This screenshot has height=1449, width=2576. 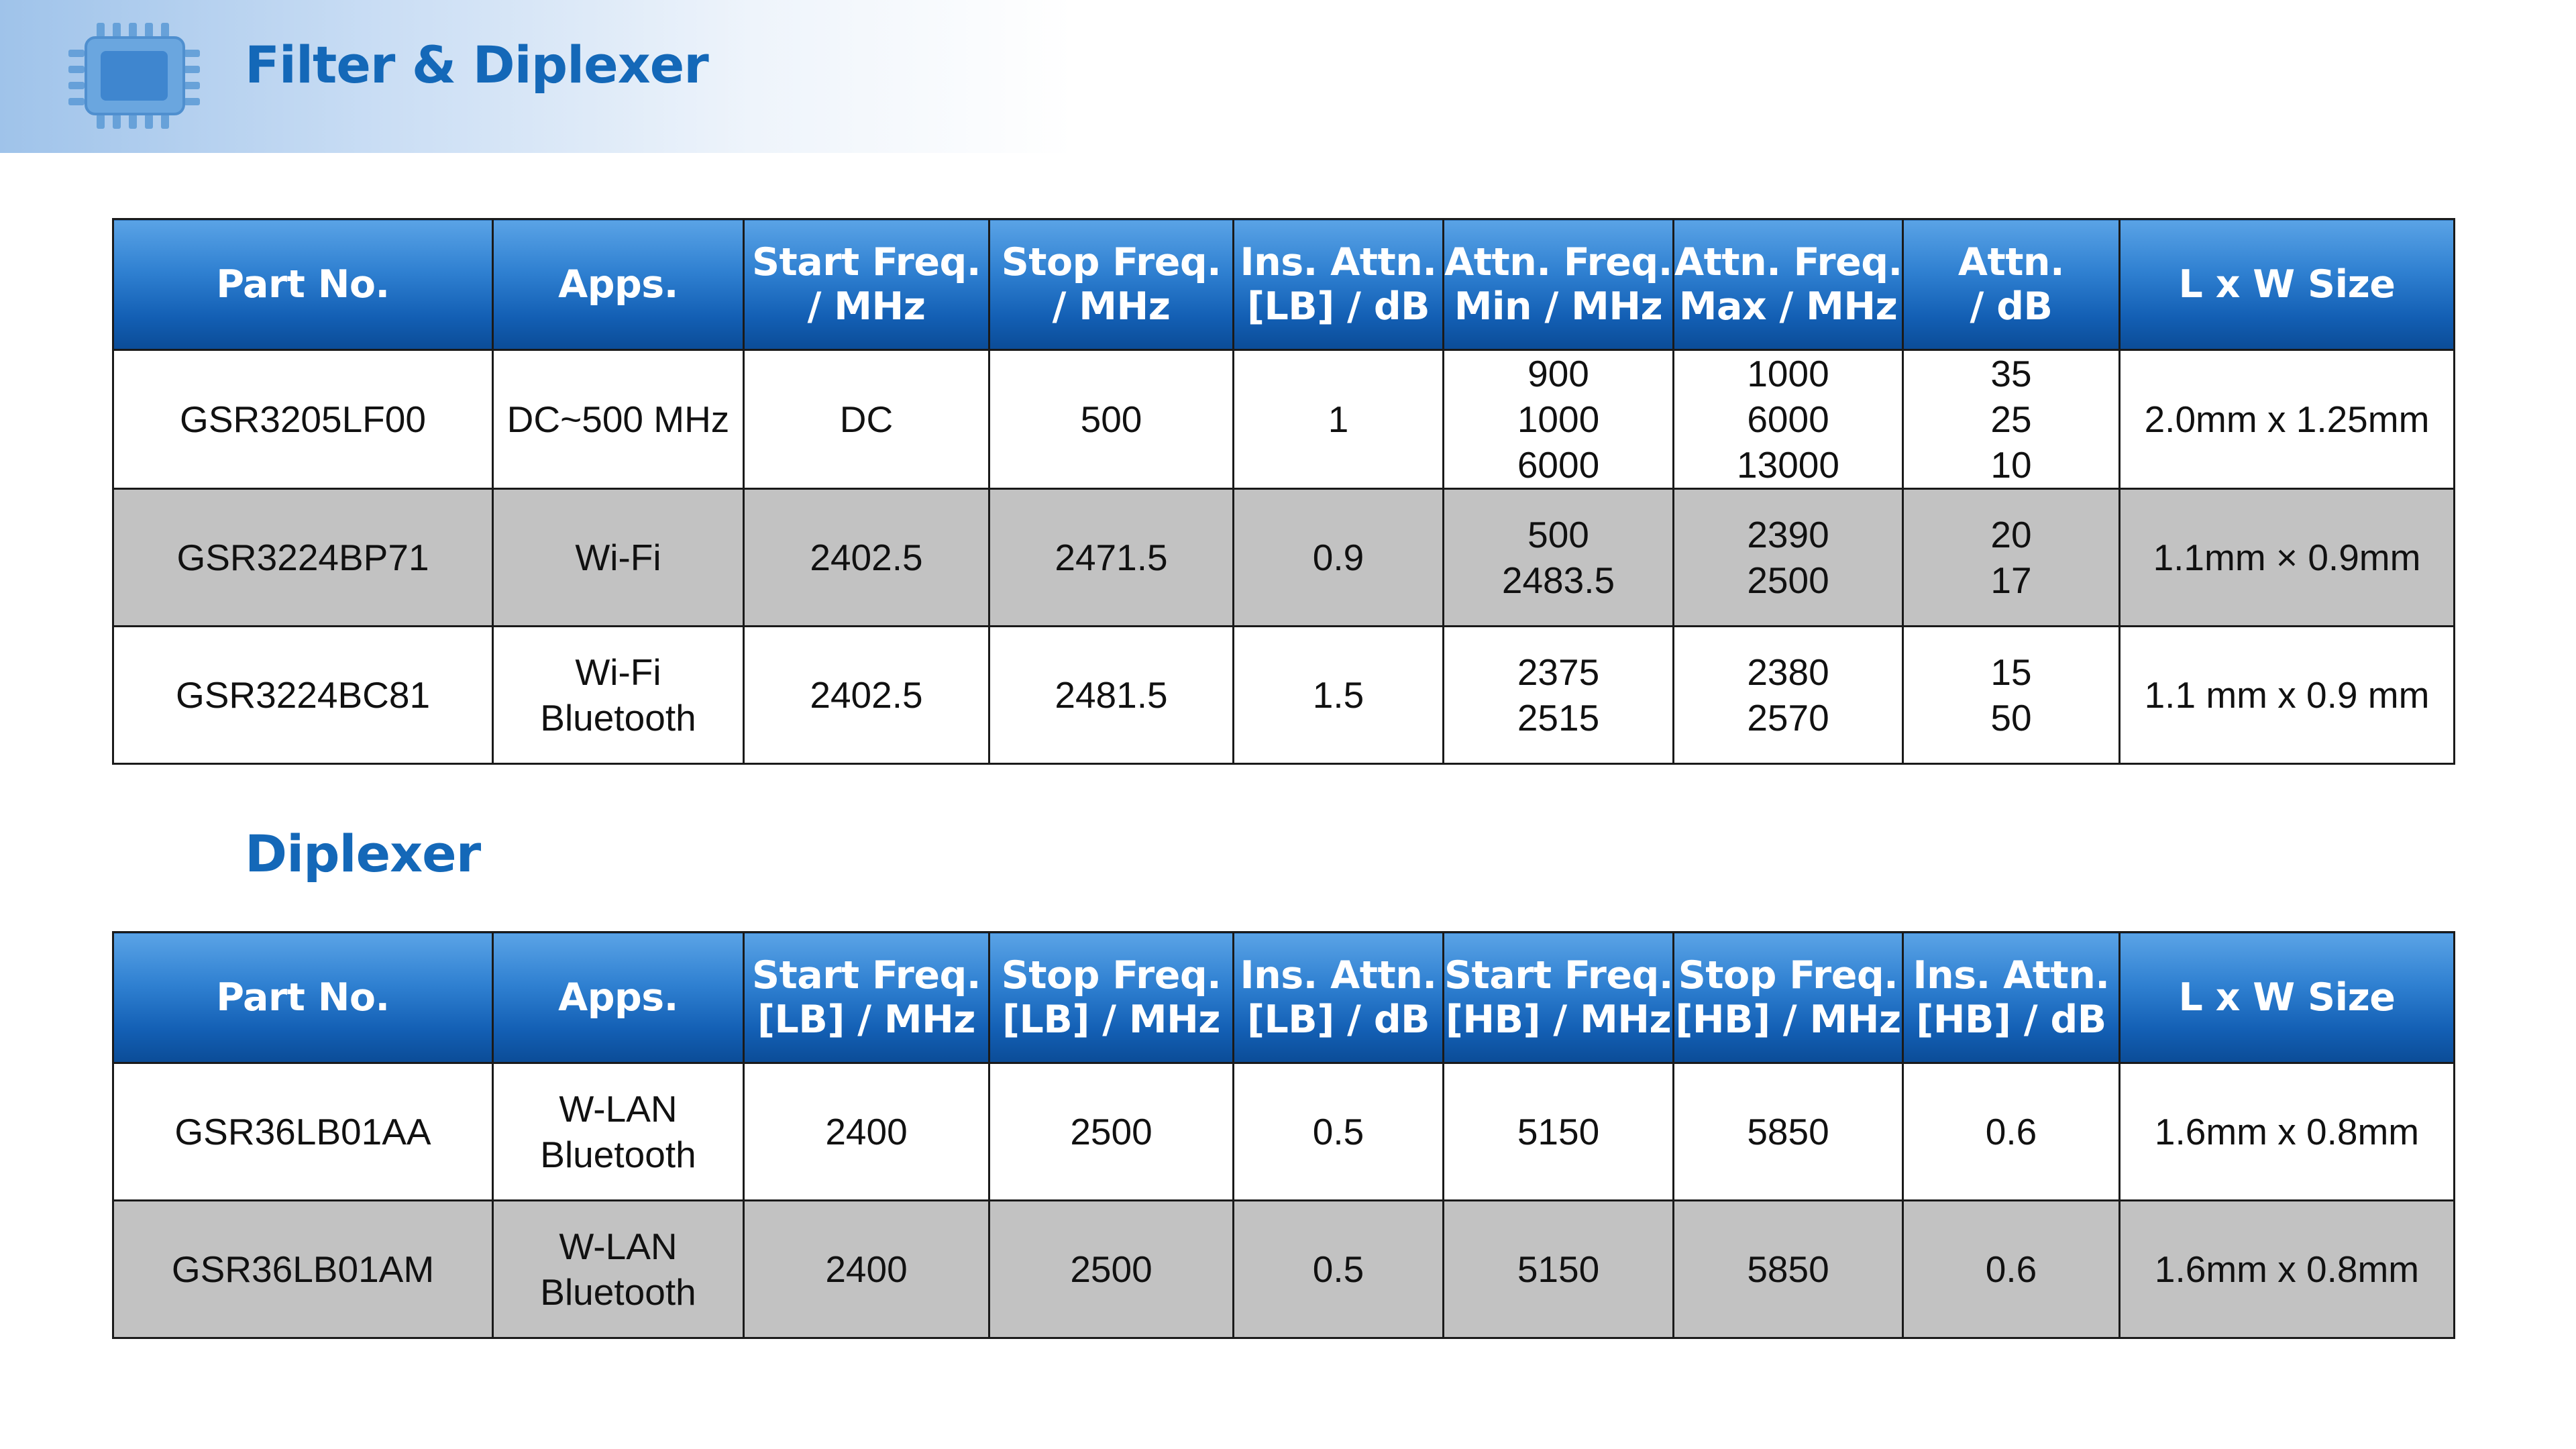 I want to click on attn-cell: 15 50, so click(x=2011, y=695).